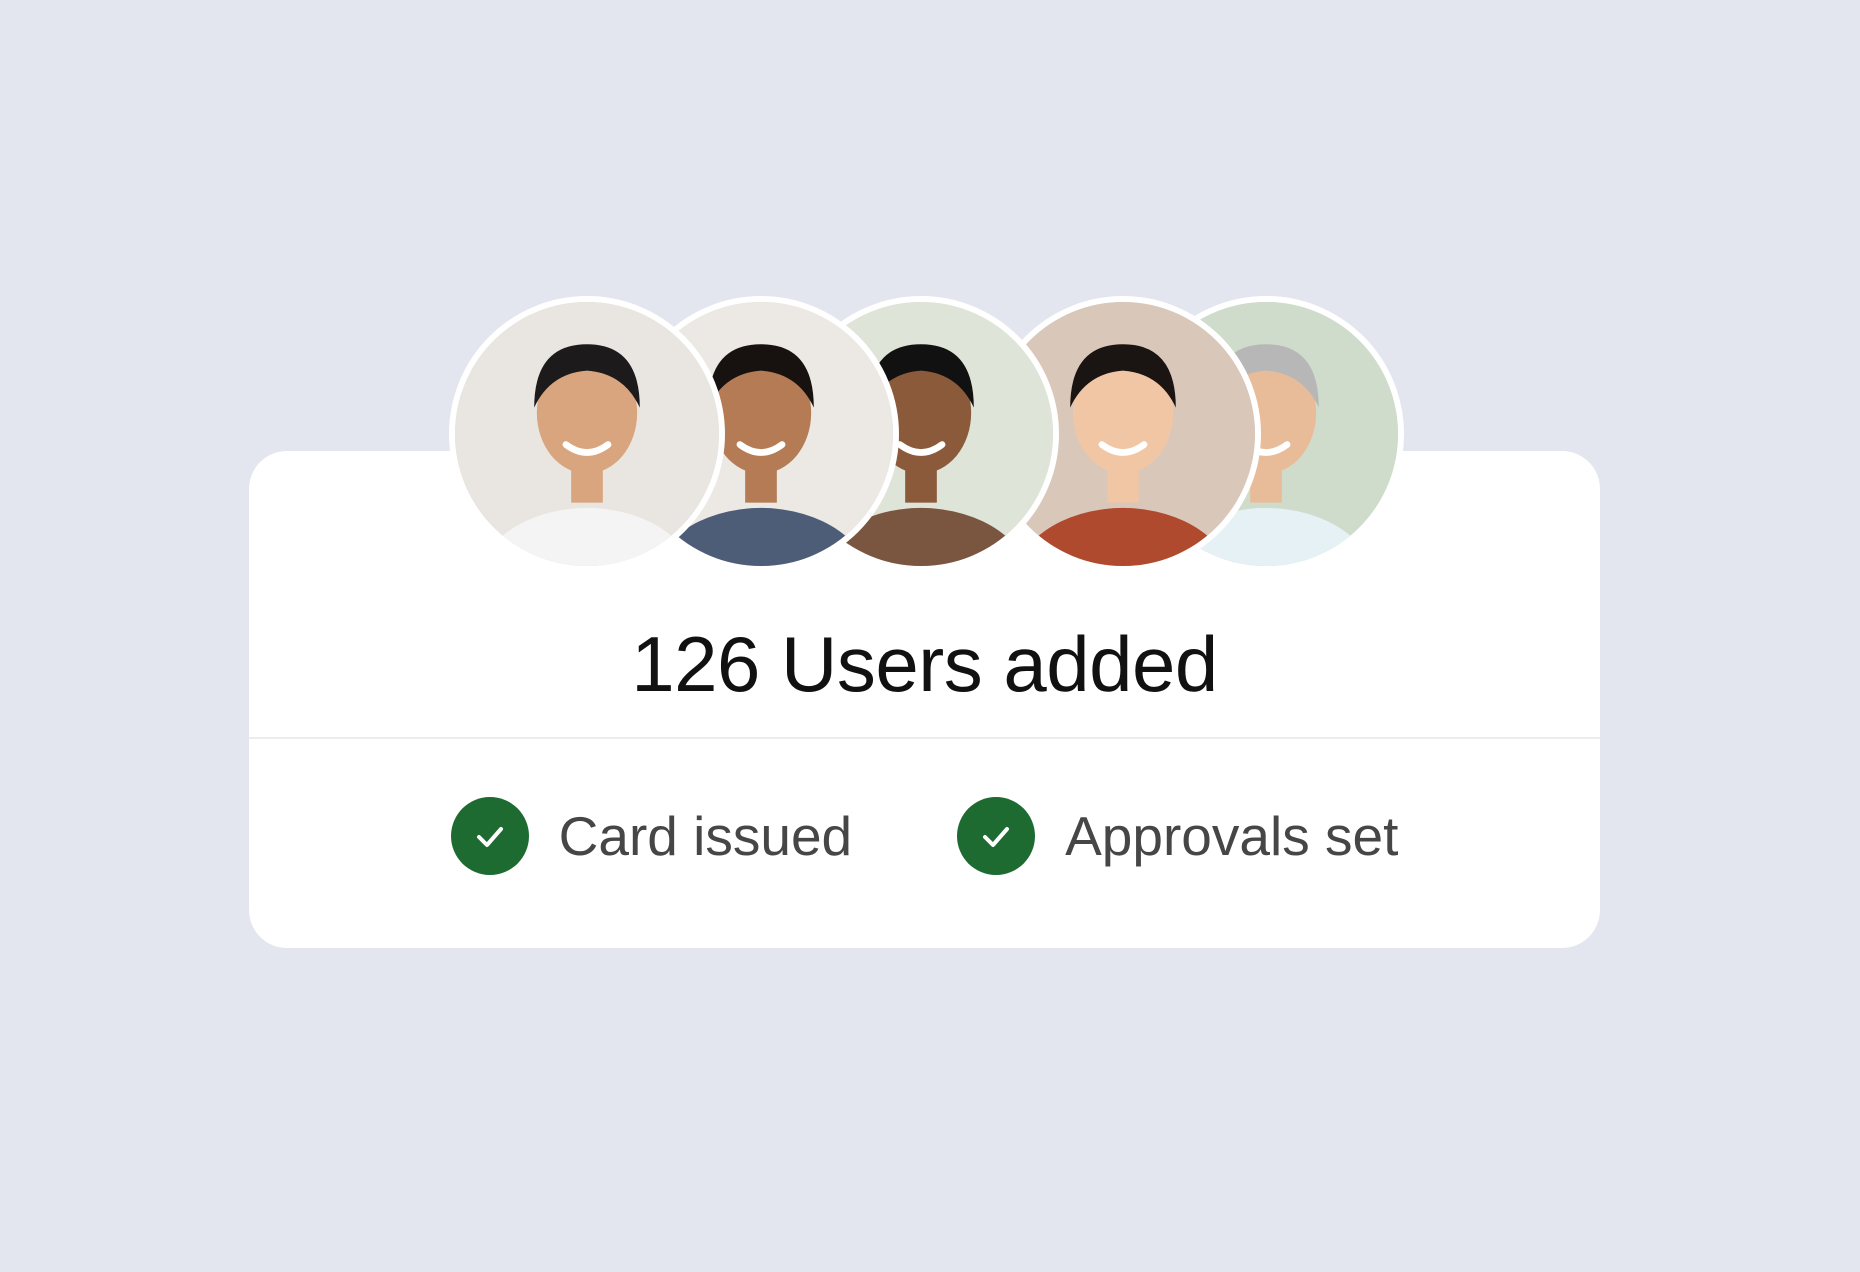 The image size is (1860, 1272). Describe the element at coordinates (705, 836) in the screenshot. I see `status-label: Card issued` at that location.